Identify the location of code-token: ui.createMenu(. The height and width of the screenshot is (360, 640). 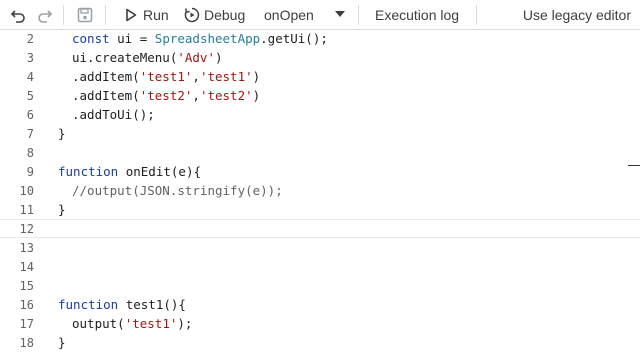
(125, 57).